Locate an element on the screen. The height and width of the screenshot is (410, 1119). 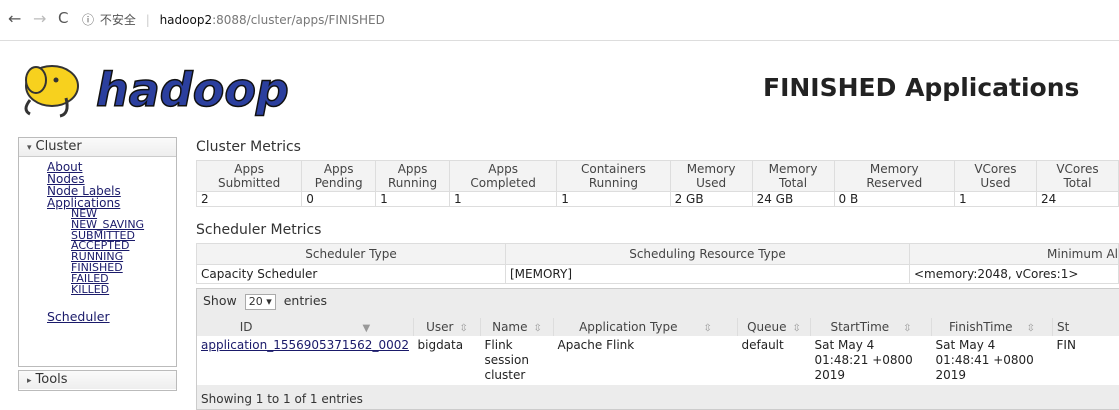
dropdown-arrow-icon: ▾ is located at coordinates (269, 301).